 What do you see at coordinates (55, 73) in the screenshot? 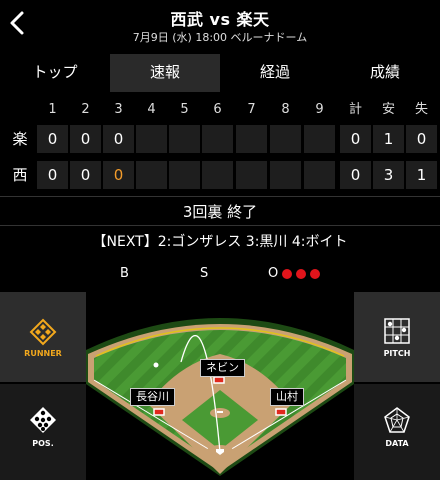
I see `tab-top: トップ` at bounding box center [55, 73].